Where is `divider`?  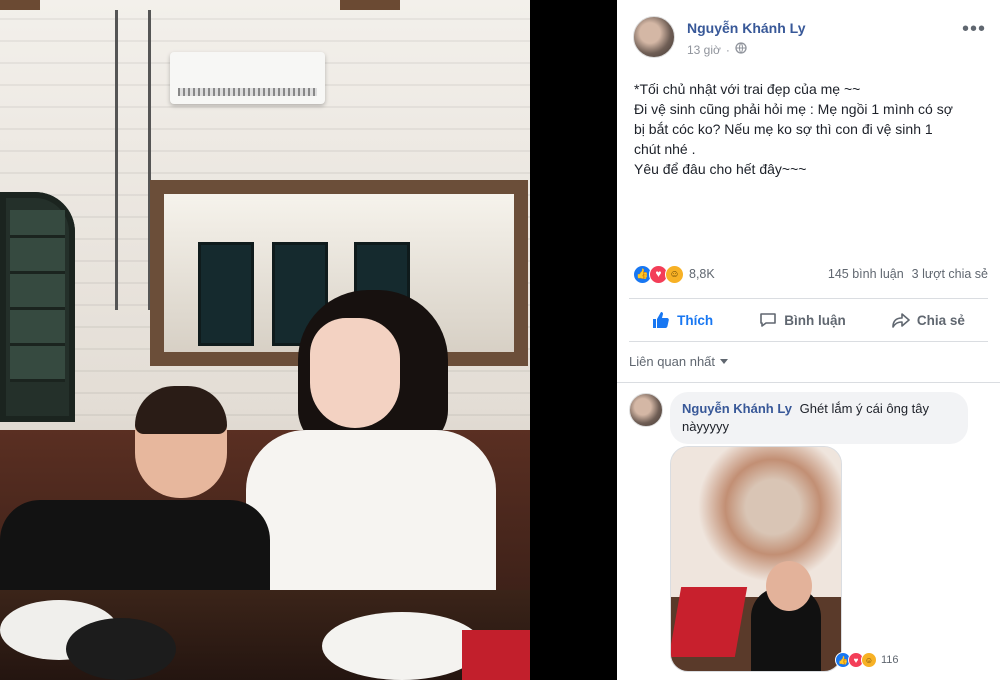
divider is located at coordinates (808, 382).